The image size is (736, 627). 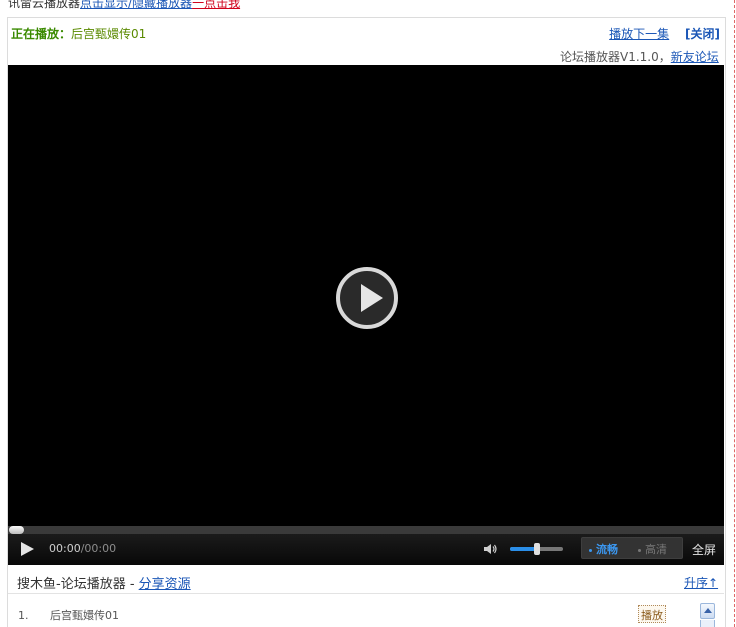 I want to click on play-episode-button: 播放, so click(x=652, y=614).